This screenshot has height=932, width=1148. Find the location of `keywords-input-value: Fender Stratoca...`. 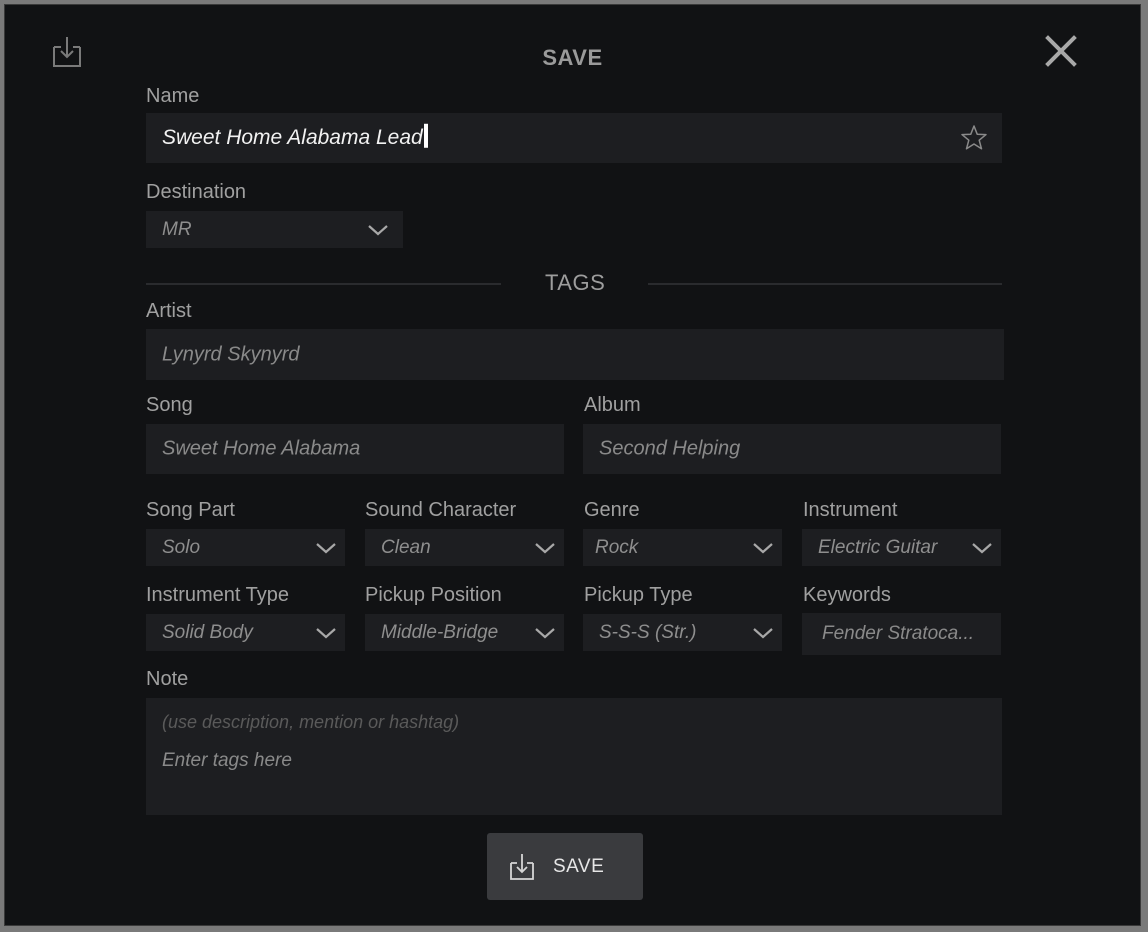

keywords-input-value: Fender Stratoca... is located at coordinates (898, 633).